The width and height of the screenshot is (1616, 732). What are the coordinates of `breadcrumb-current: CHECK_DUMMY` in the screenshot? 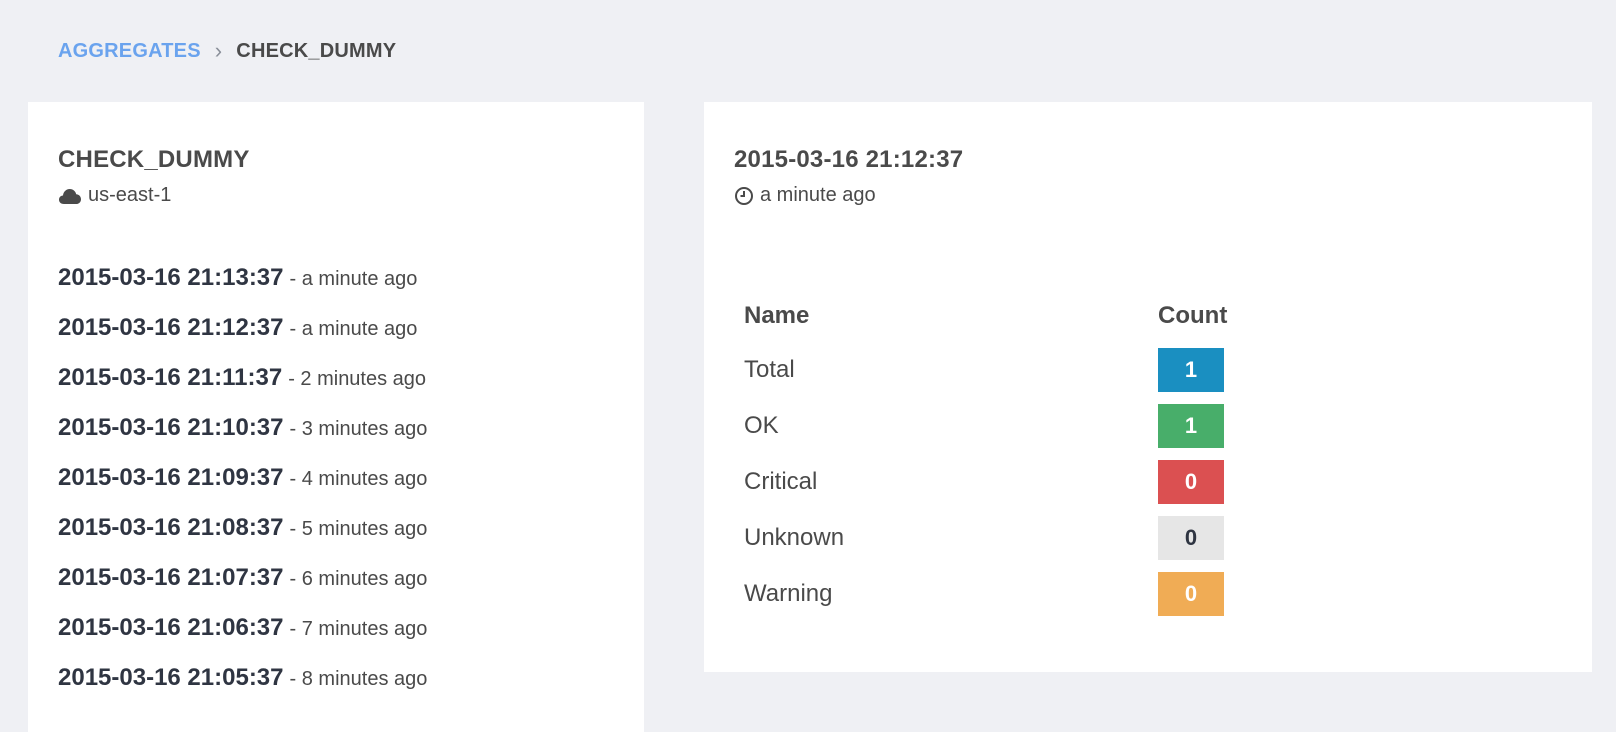 It's located at (316, 50).